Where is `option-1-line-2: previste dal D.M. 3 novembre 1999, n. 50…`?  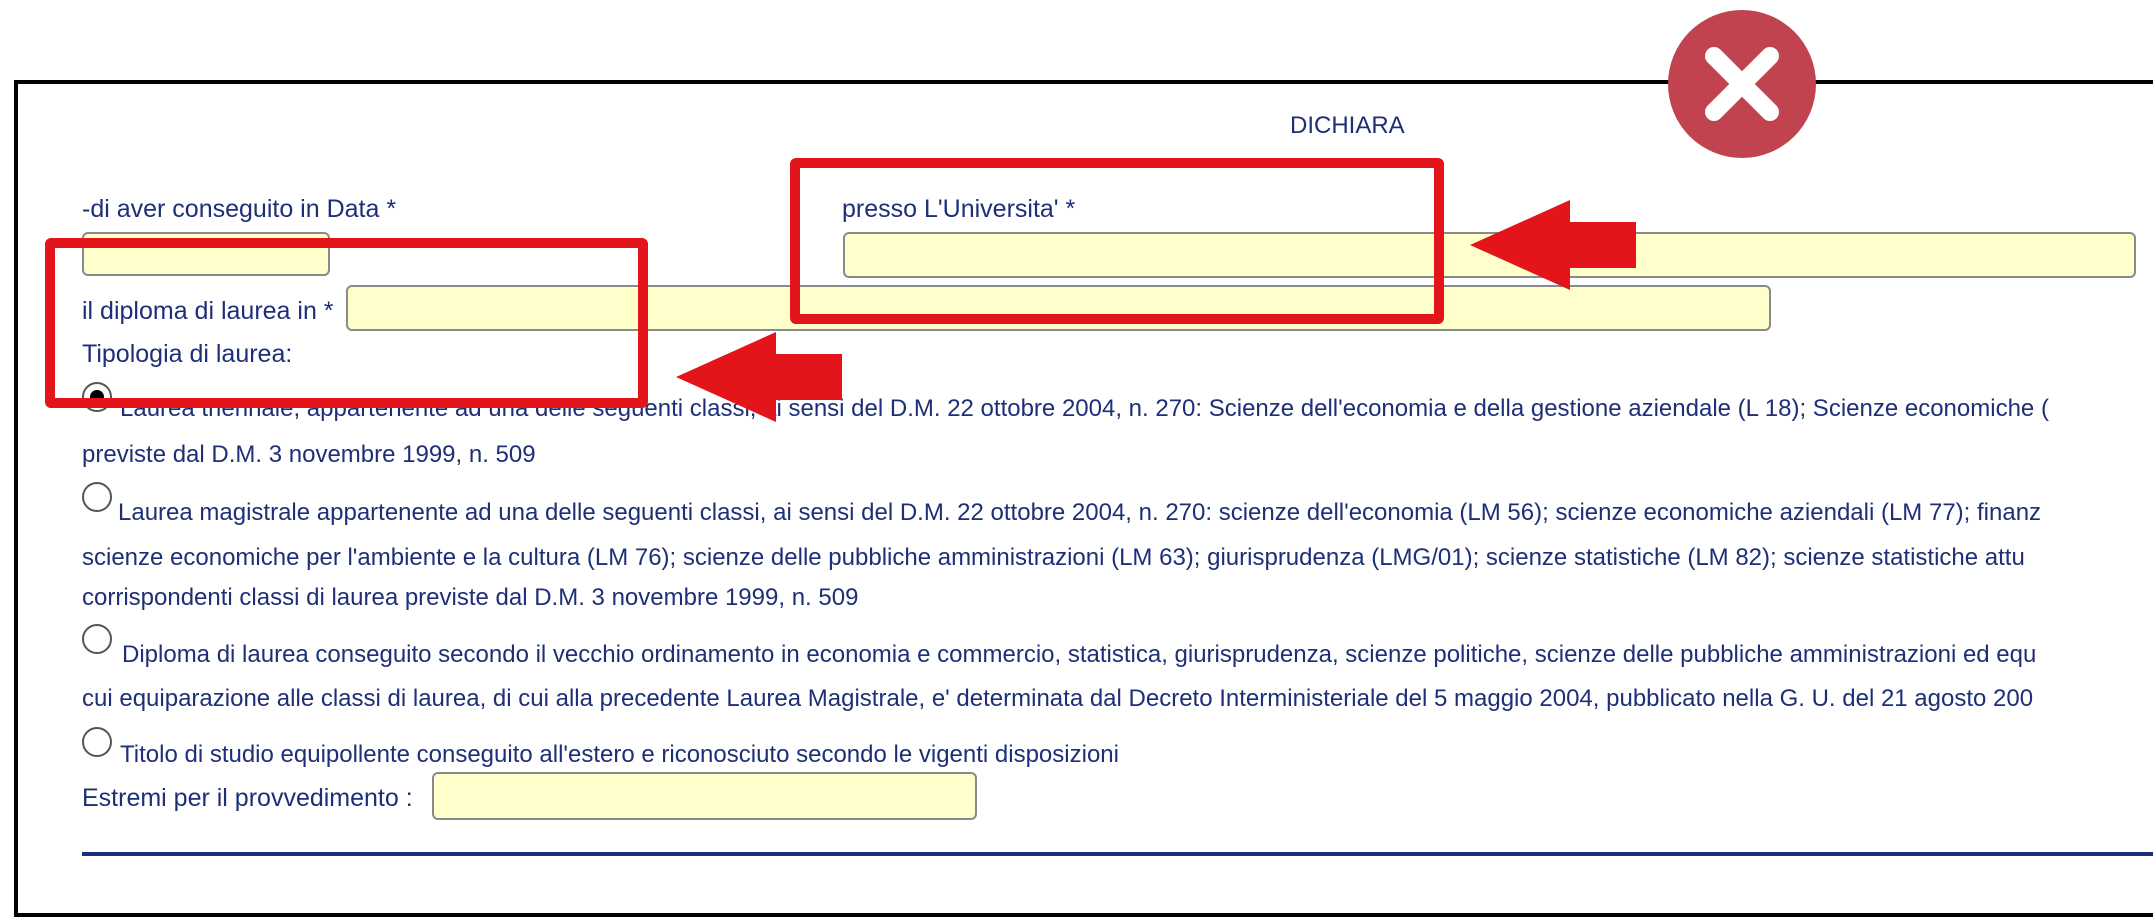 option-1-line-2: previste dal D.M. 3 novembre 1999, n. 50… is located at coordinates (309, 454).